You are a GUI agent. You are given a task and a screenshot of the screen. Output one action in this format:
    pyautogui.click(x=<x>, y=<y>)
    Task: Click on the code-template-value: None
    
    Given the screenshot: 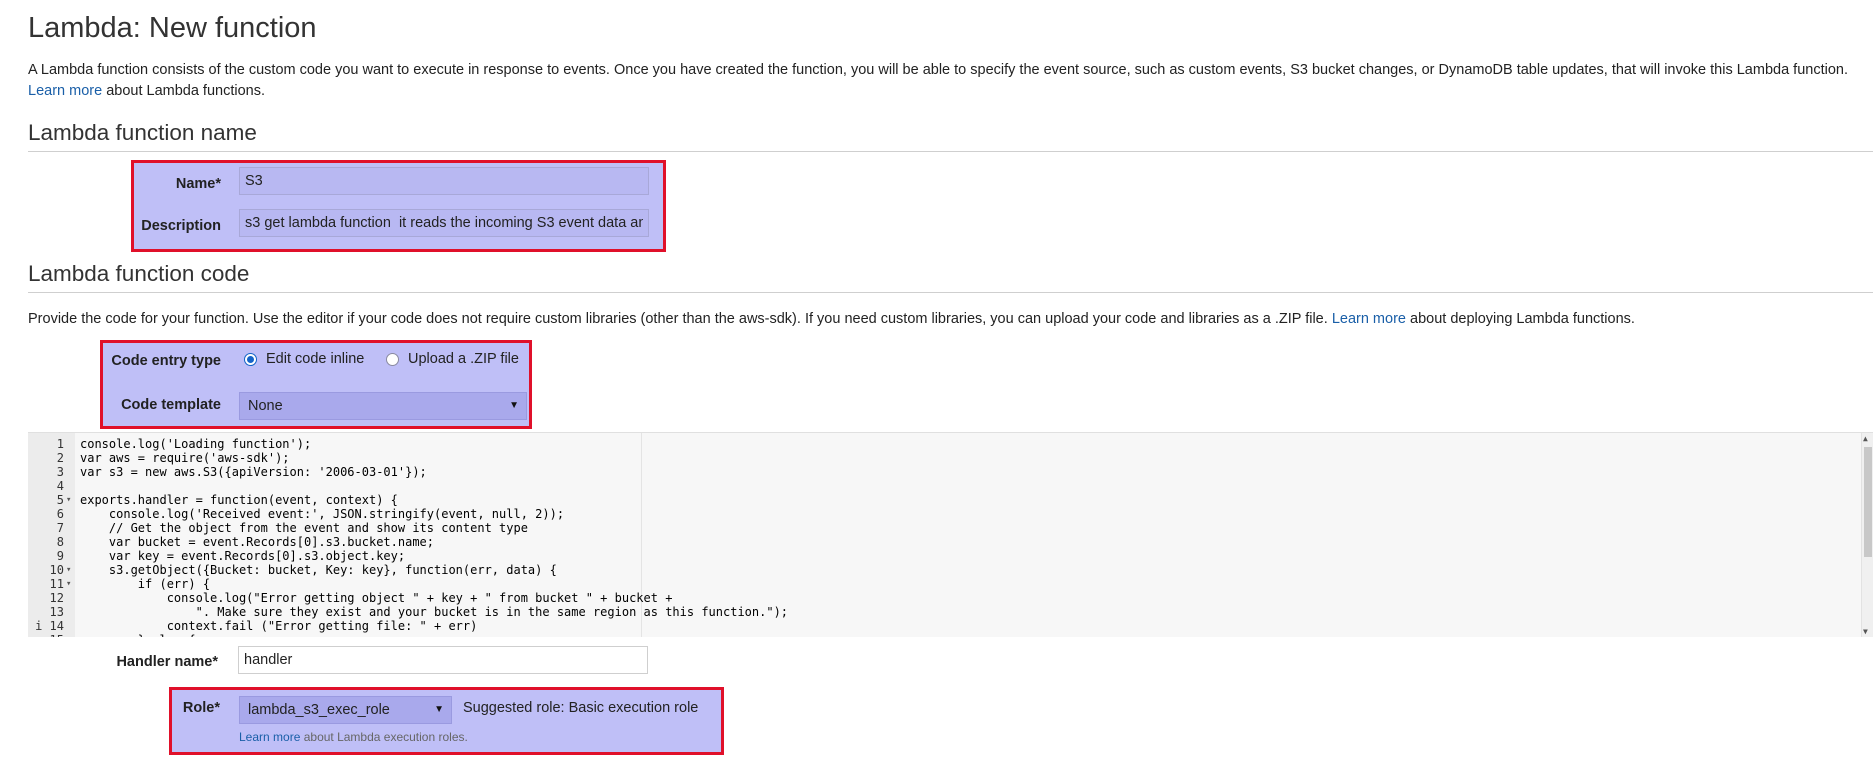 What is the action you would take?
    pyautogui.click(x=265, y=406)
    